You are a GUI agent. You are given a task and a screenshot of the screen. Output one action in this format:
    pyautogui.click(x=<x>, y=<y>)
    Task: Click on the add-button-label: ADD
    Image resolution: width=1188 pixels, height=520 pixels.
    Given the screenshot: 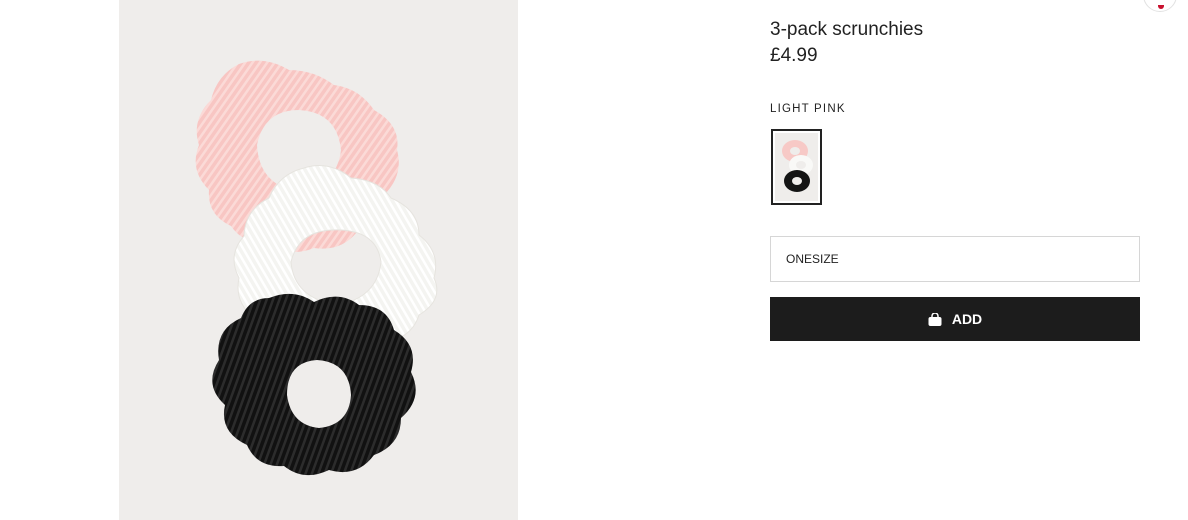 What is the action you would take?
    pyautogui.click(x=967, y=319)
    